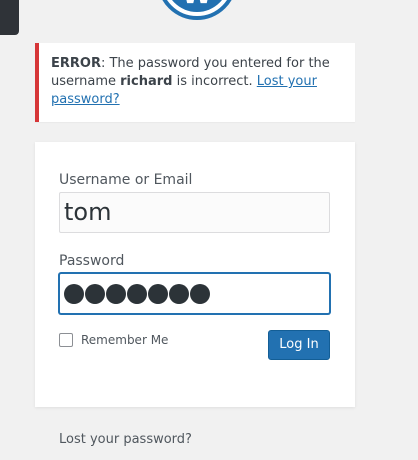  Describe the element at coordinates (126, 180) in the screenshot. I see `username-label: Username or Email` at that location.